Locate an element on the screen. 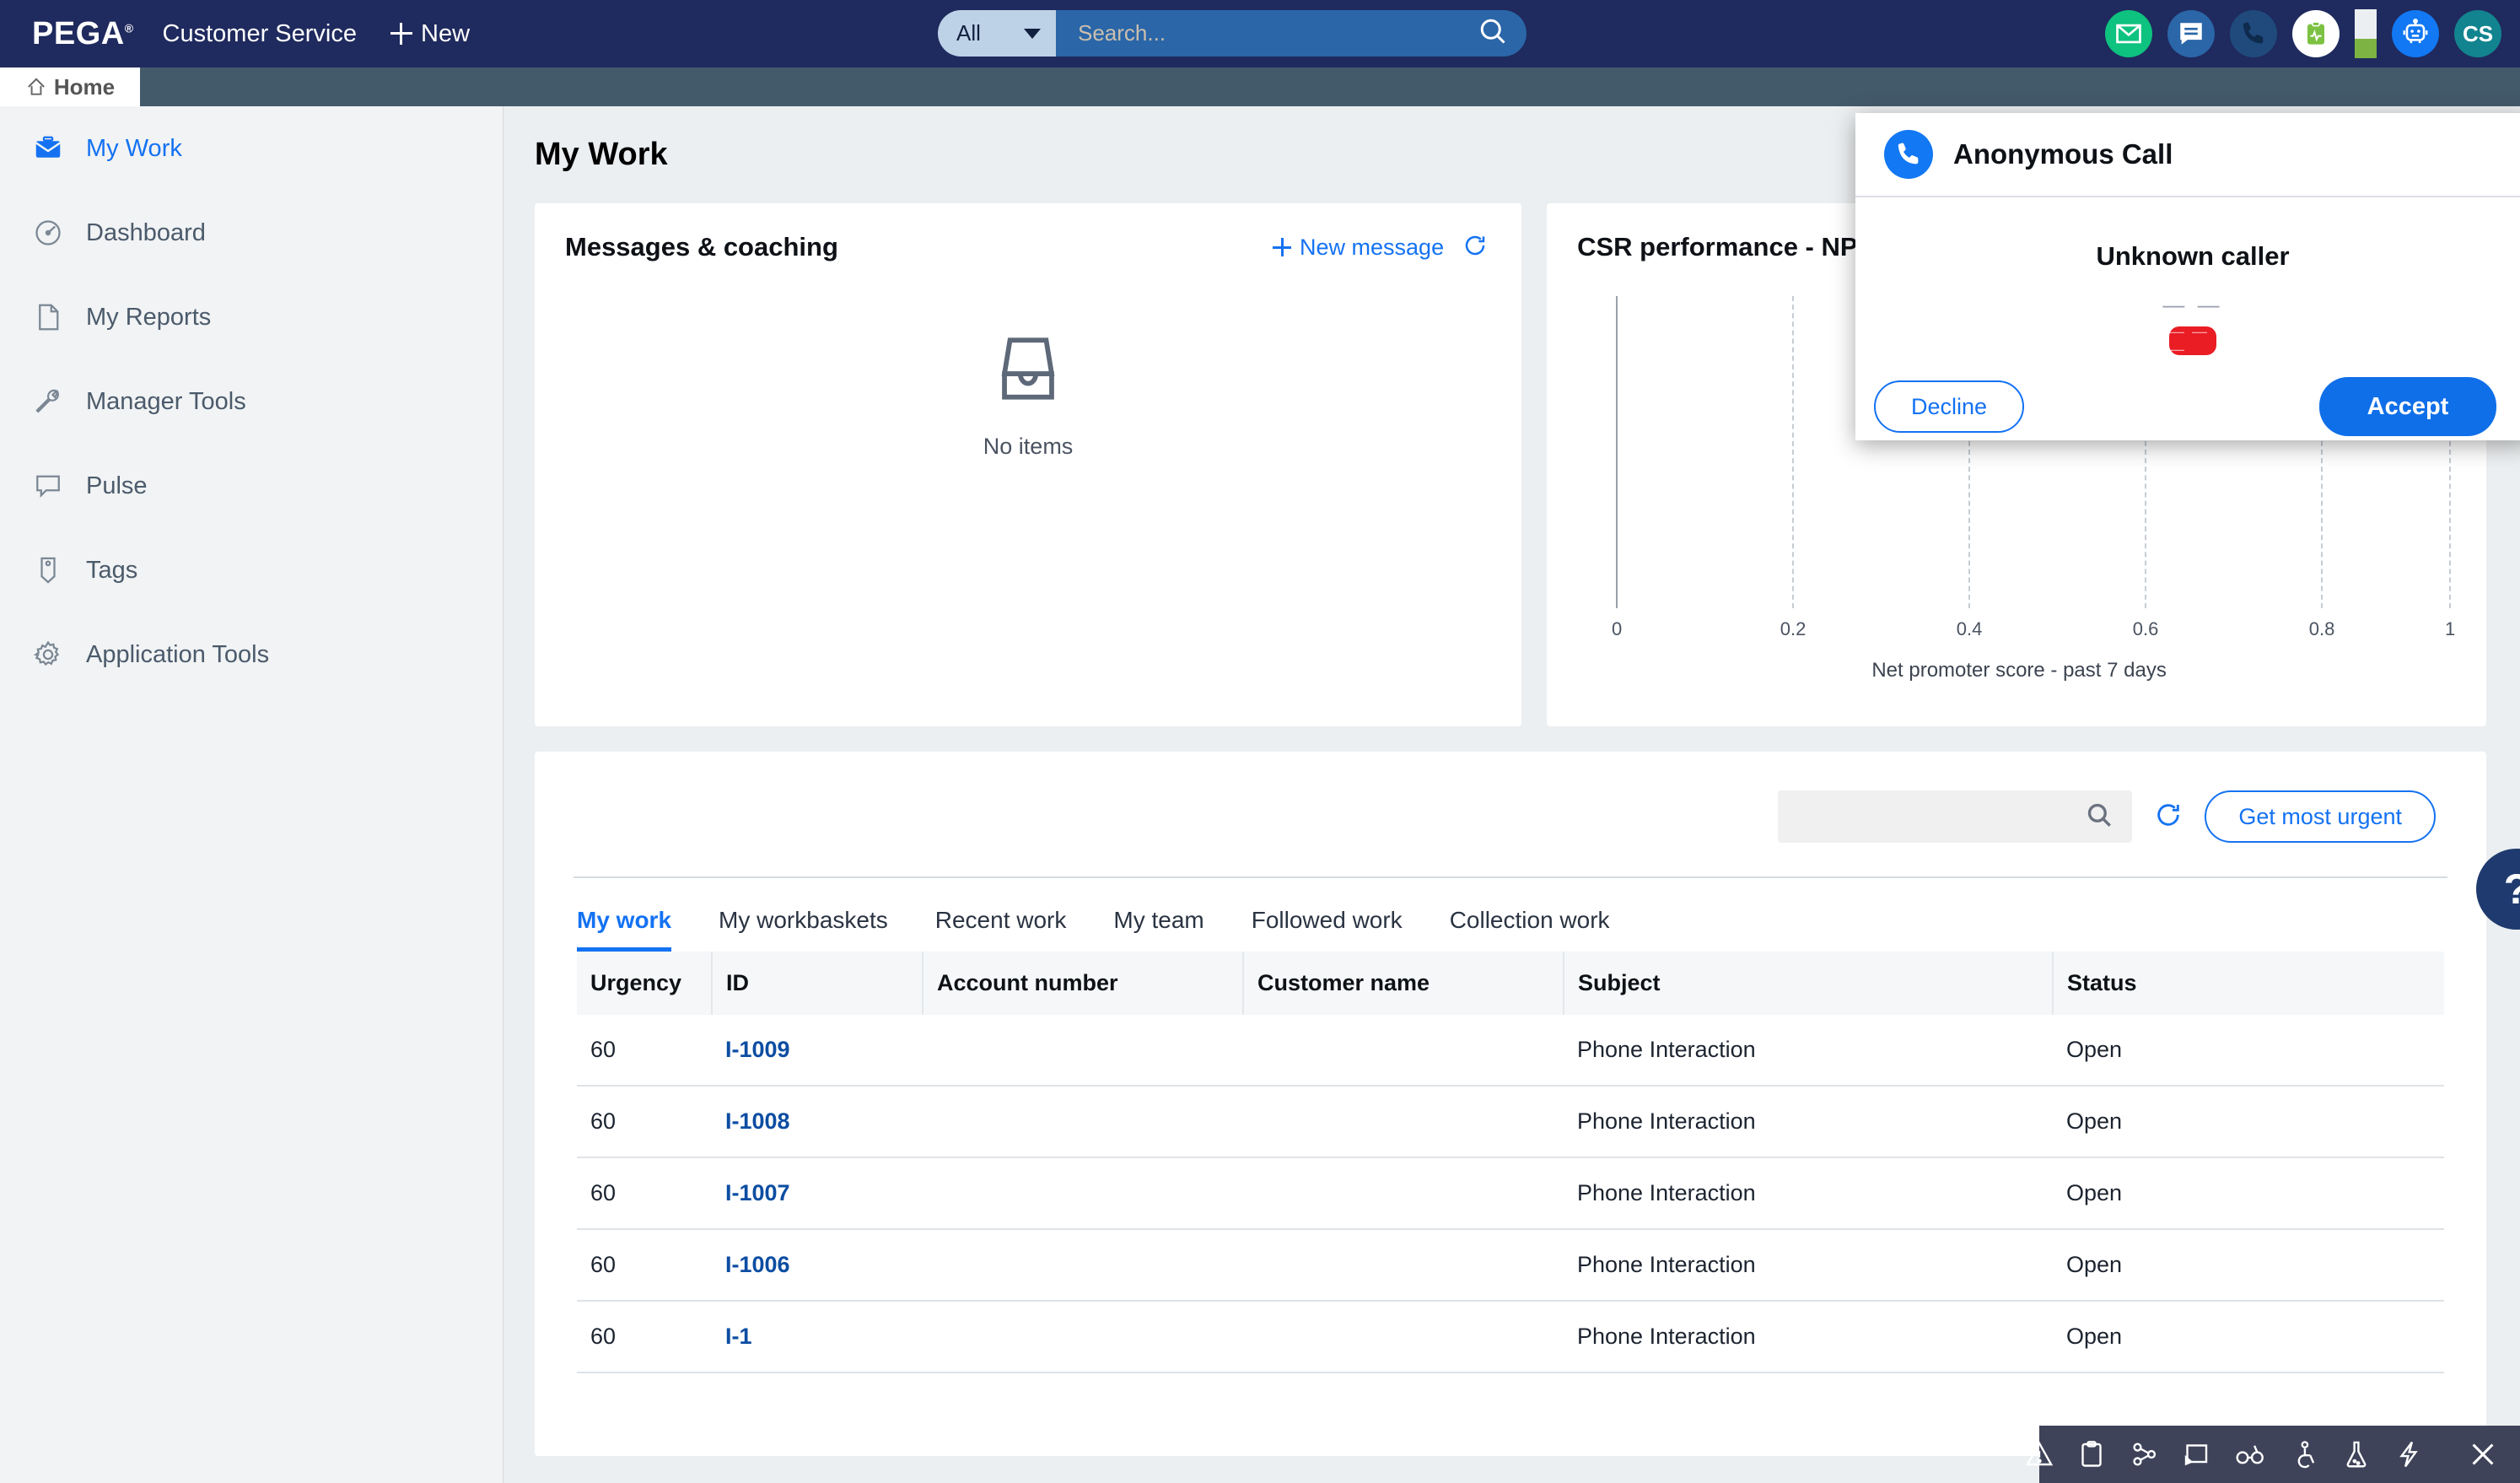  accessibility-icon is located at coordinates (2304, 1454).